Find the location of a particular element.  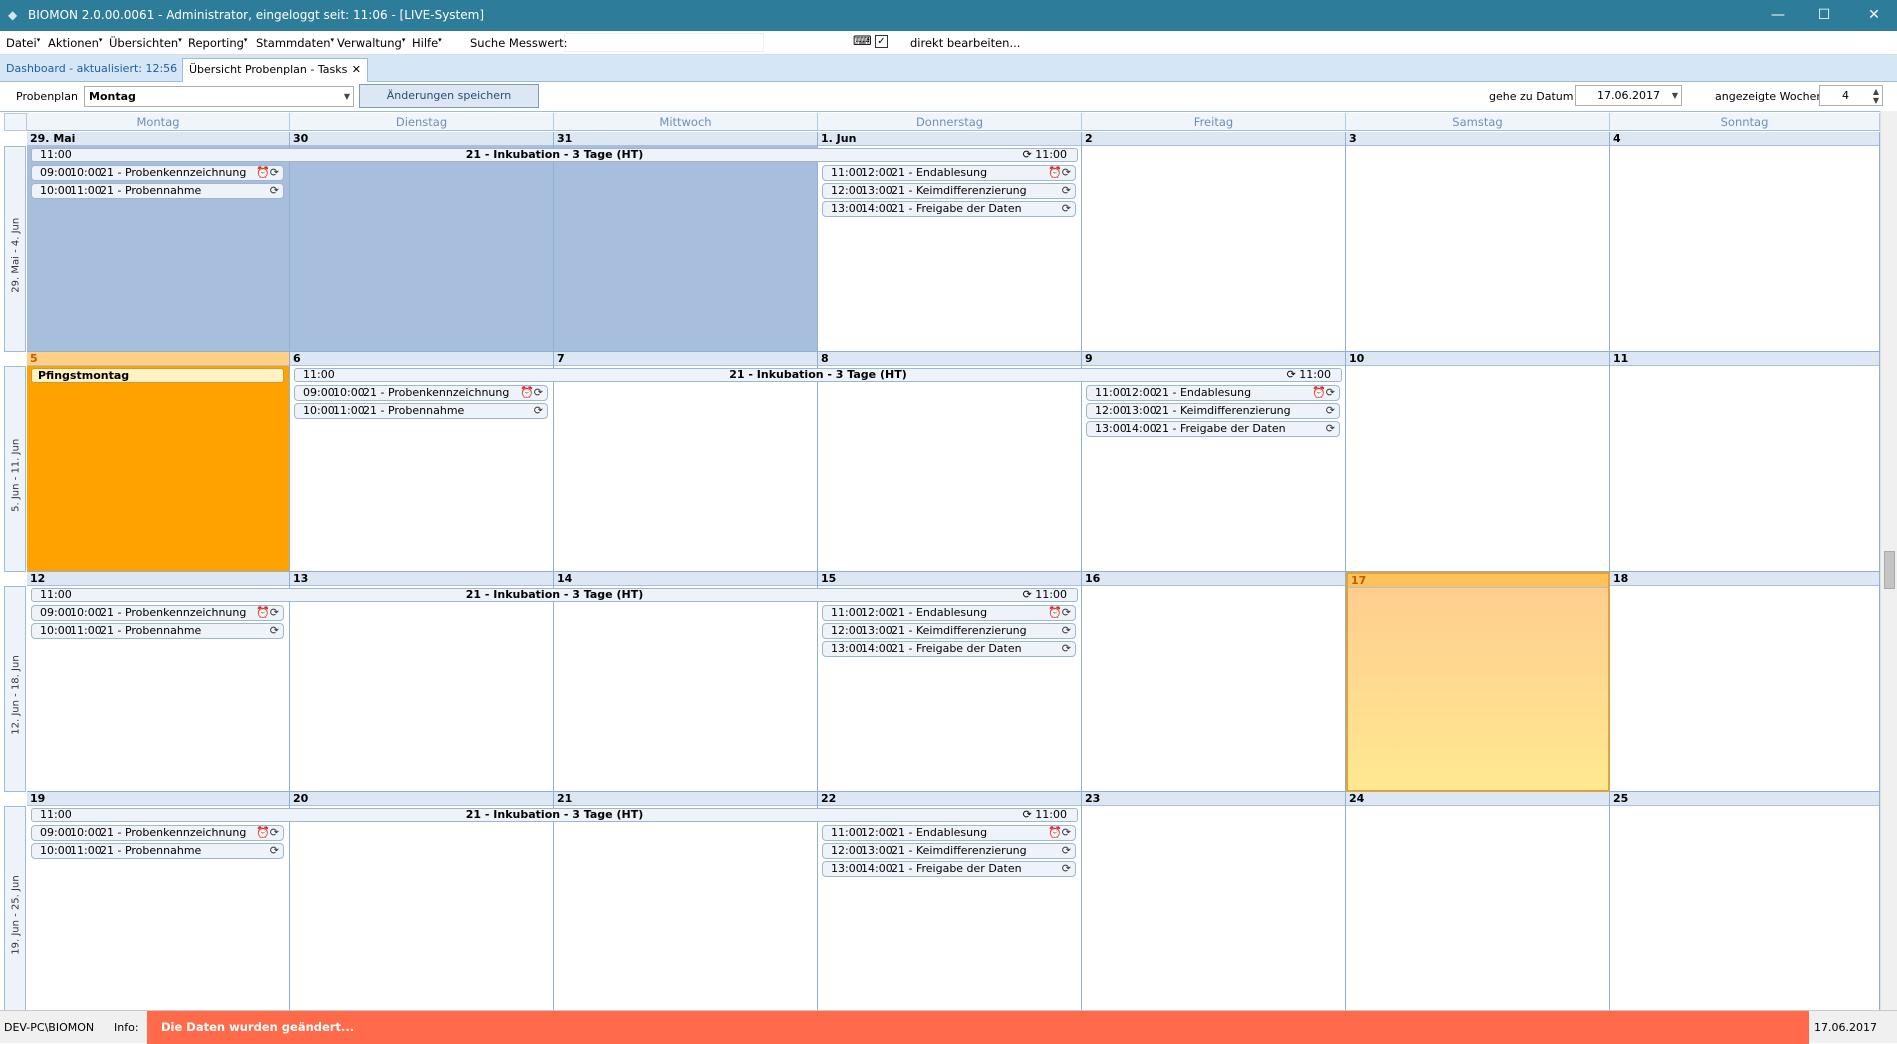

day-cell: 17 is located at coordinates (1478, 682).